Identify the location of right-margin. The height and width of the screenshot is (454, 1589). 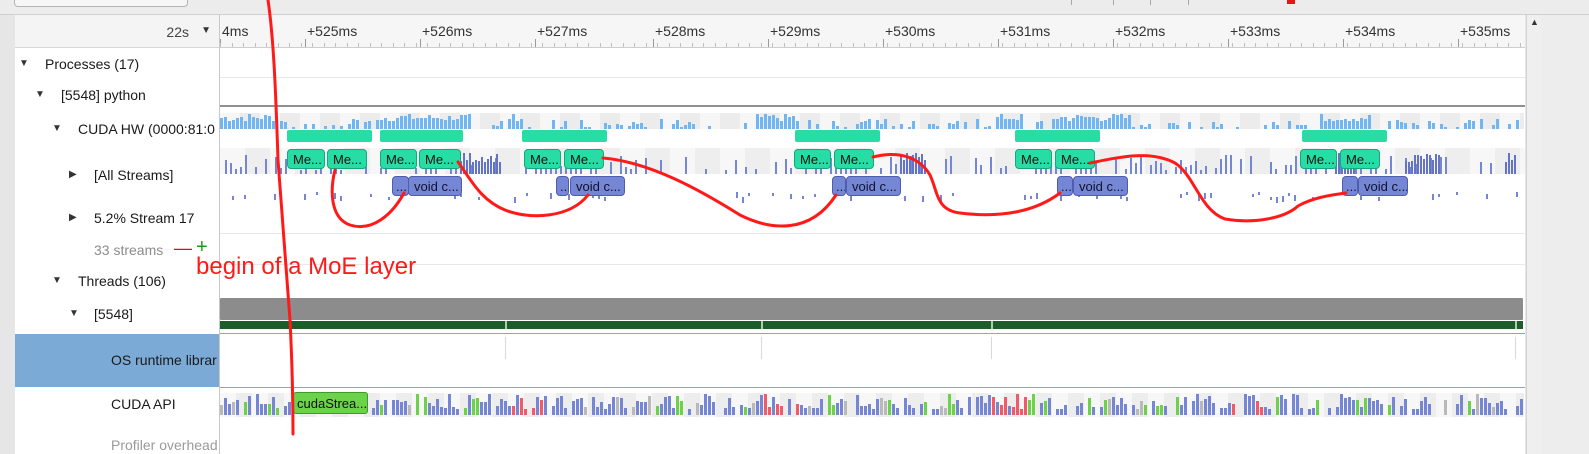
(1565, 234).